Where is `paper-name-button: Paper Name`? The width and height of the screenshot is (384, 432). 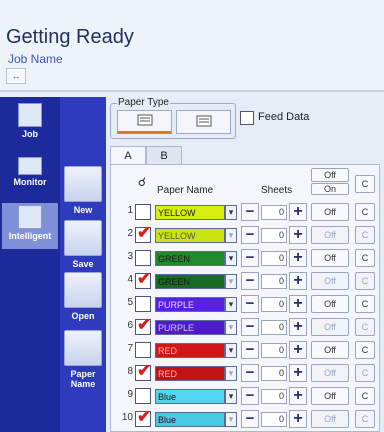
paper-name-button: Paper Name is located at coordinates (83, 359).